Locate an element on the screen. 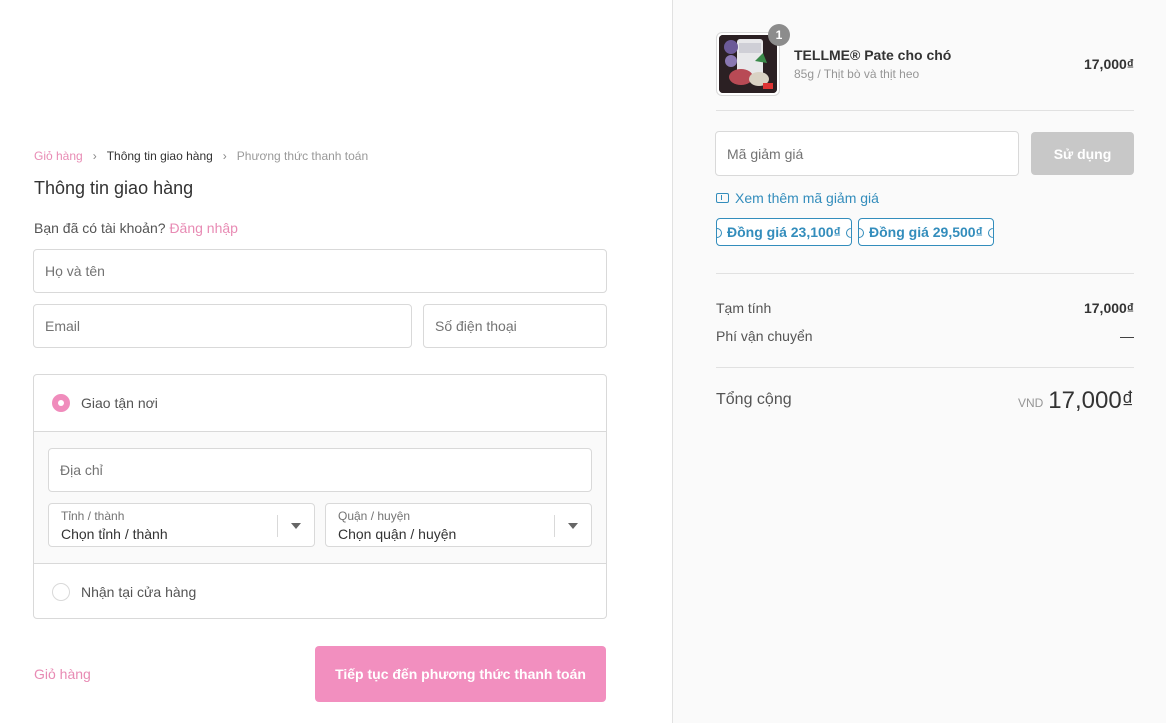 This screenshot has height=723, width=1166. product-thumbnail: 1 is located at coordinates (753, 60).